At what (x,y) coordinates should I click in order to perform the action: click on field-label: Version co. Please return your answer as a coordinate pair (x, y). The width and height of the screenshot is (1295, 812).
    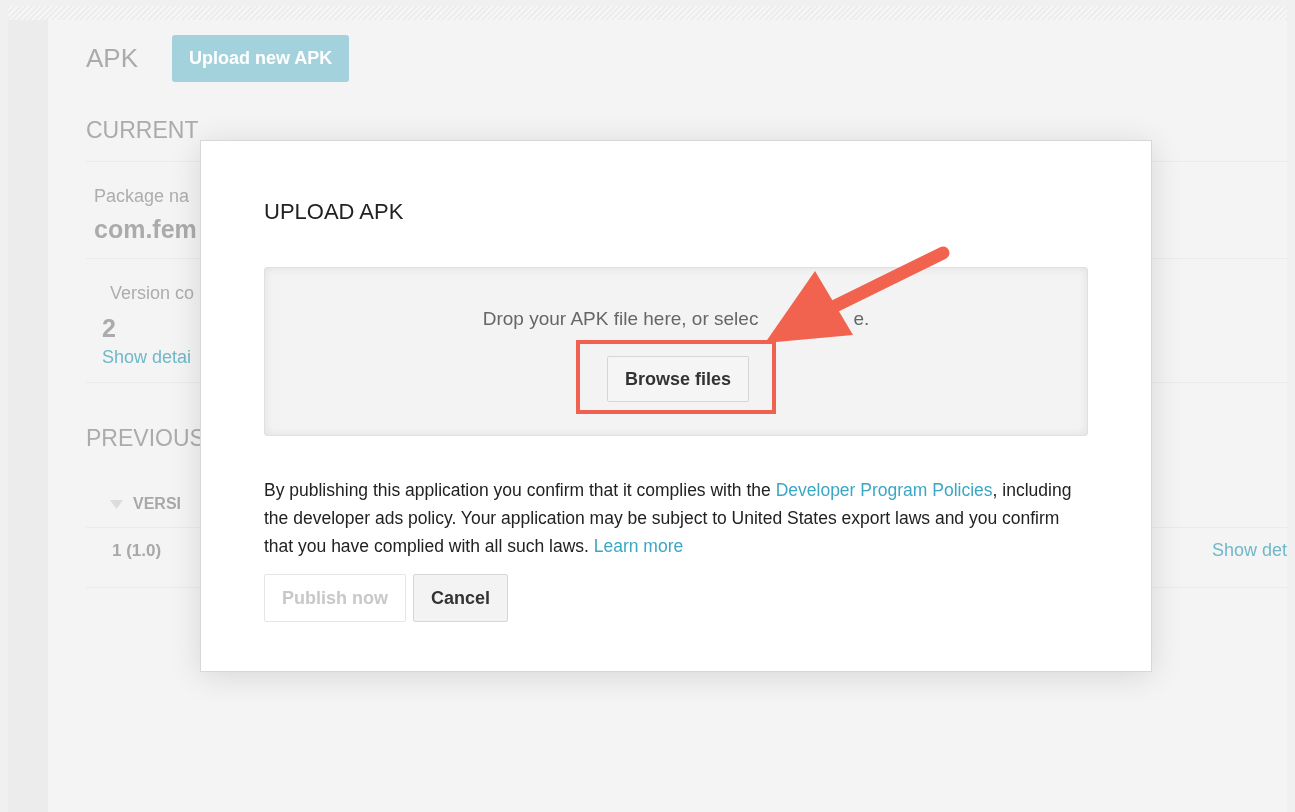
    Looking at the image, I should click on (152, 293).